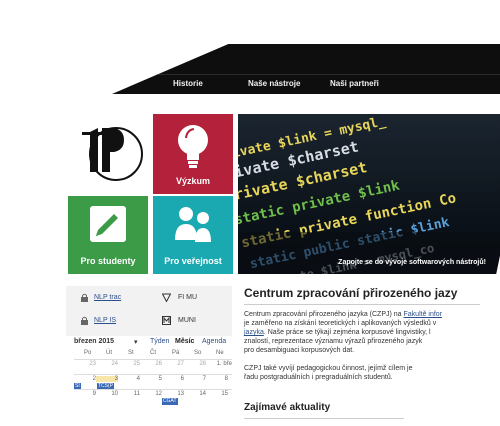 This screenshot has width=500, height=426. Describe the element at coordinates (149, 342) in the screenshot. I see `calendar-header: březen 2015 ▾ Týden Měsíc Agenda` at that location.